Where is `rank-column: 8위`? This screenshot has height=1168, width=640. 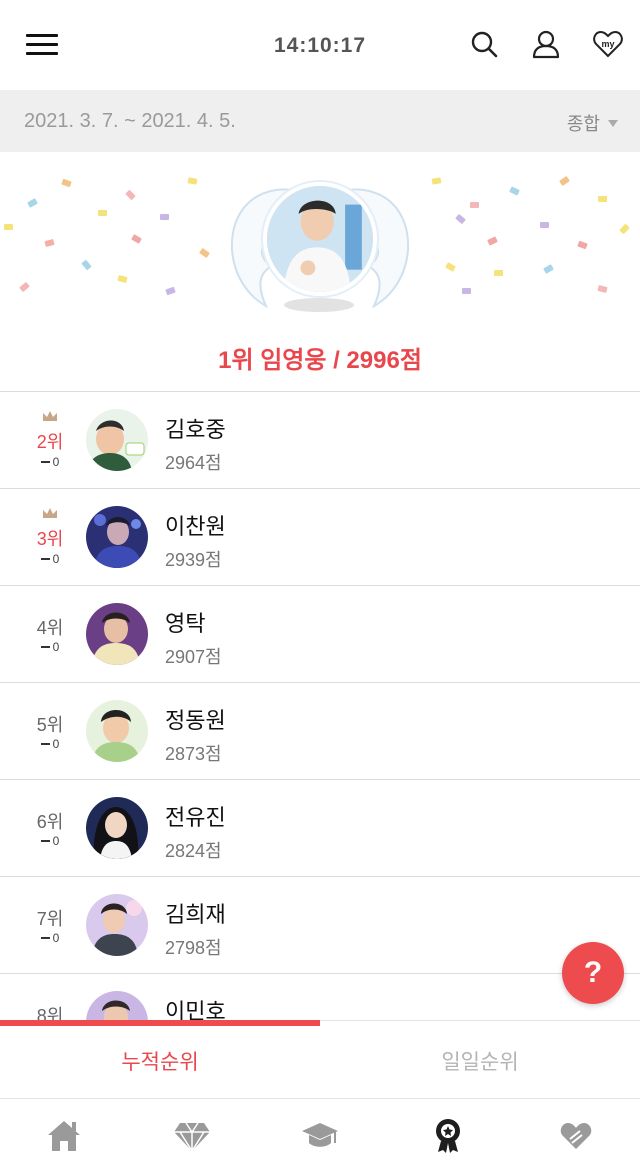
rank-column: 8위 is located at coordinates (50, 997).